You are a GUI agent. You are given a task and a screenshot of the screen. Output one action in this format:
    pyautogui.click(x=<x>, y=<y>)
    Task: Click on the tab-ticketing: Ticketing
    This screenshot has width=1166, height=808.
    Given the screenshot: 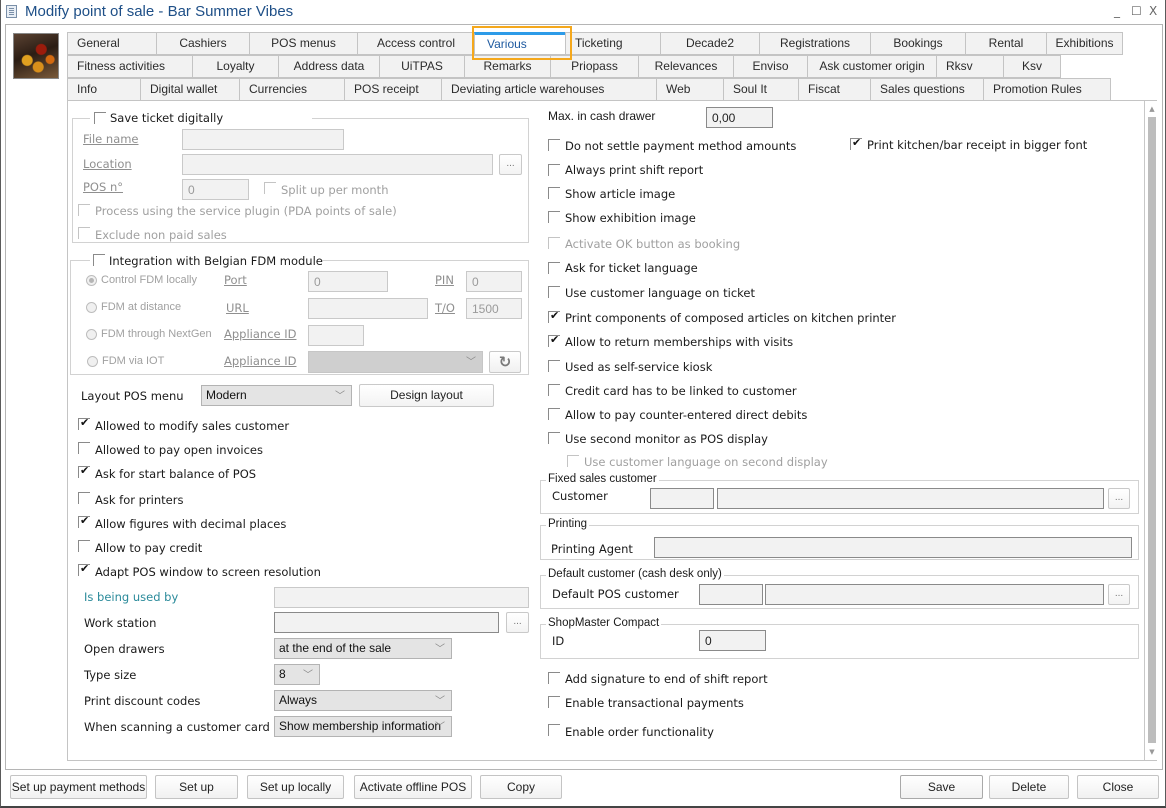 What is the action you would take?
    pyautogui.click(x=612, y=43)
    